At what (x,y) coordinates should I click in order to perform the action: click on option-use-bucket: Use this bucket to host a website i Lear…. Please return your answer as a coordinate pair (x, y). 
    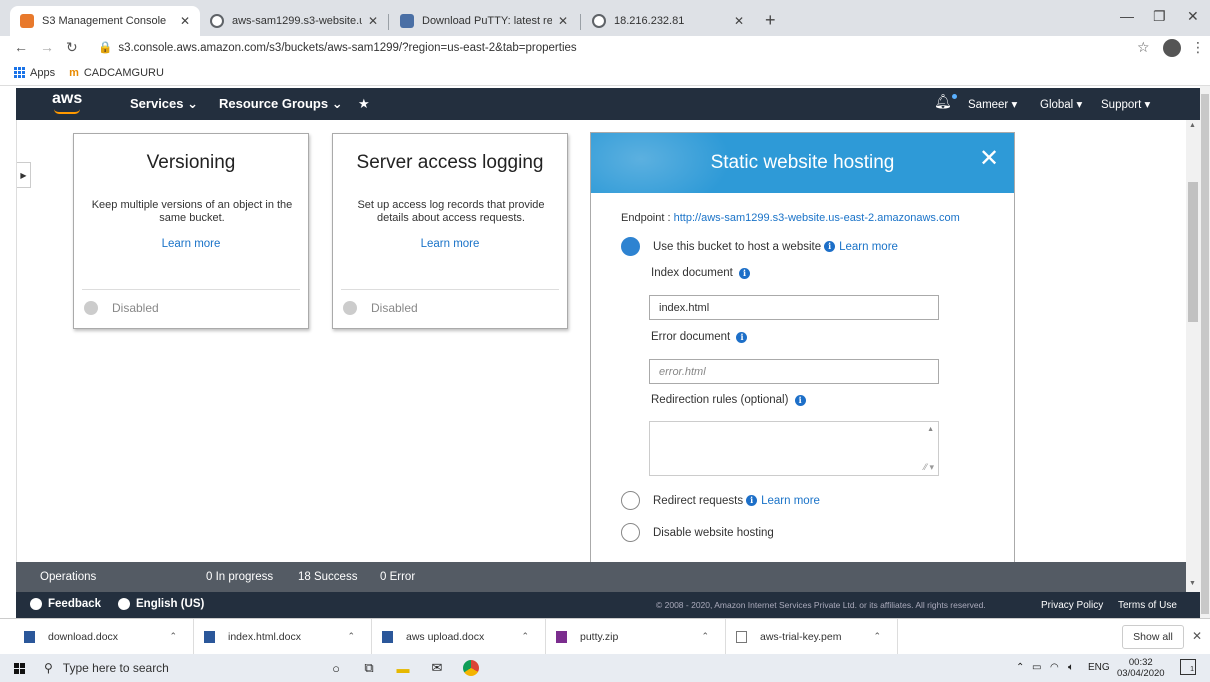
    Looking at the image, I should click on (759, 246).